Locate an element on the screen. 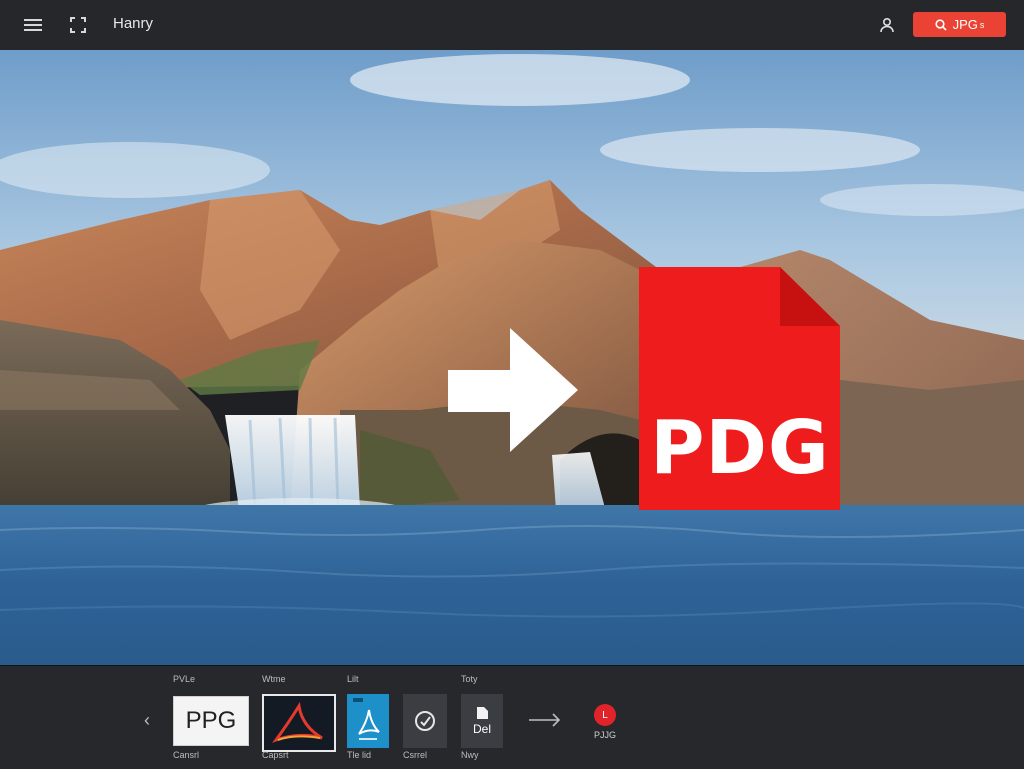 Image resolution: width=1024 pixels, height=769 pixels. menu-icon is located at coordinates (33, 25).